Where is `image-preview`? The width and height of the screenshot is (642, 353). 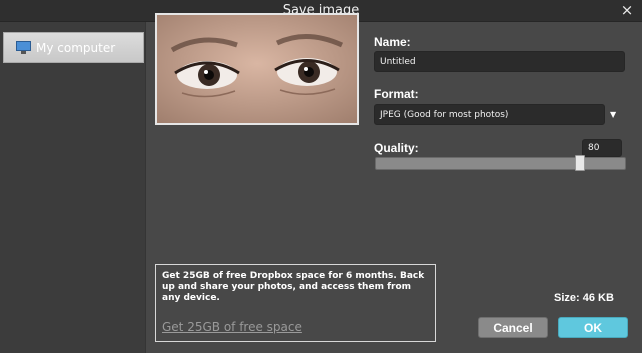 image-preview is located at coordinates (257, 69).